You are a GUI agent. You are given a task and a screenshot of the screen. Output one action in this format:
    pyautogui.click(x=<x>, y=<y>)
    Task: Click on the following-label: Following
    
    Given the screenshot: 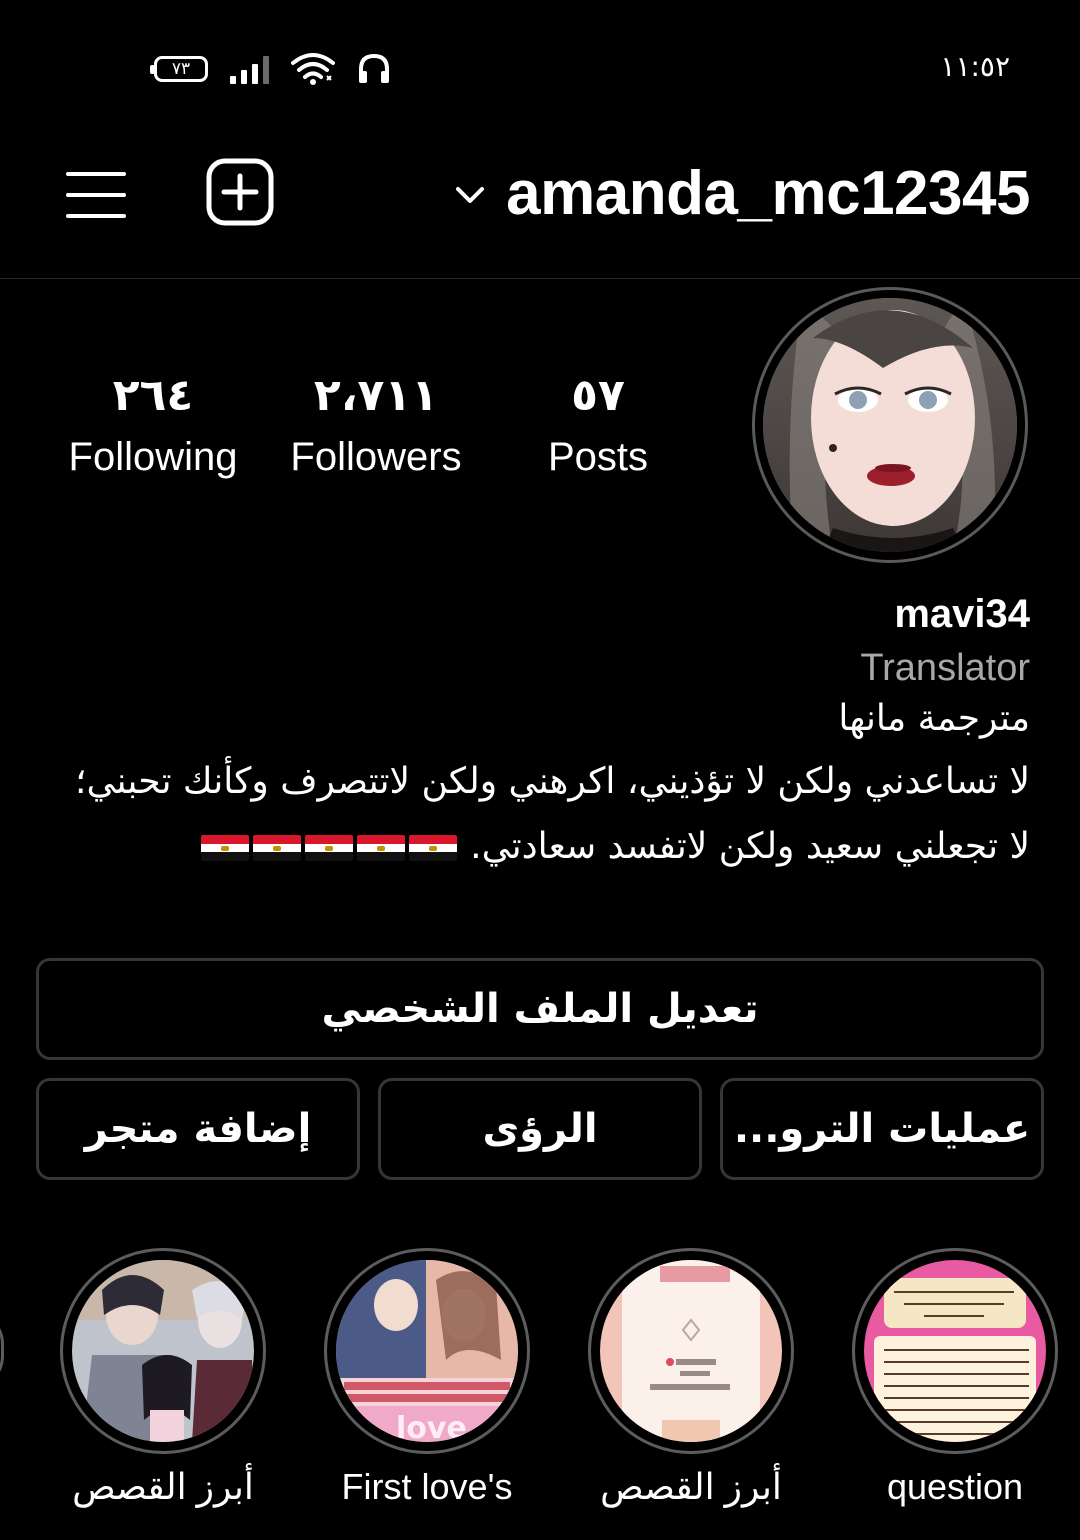 What is the action you would take?
    pyautogui.click(x=153, y=457)
    